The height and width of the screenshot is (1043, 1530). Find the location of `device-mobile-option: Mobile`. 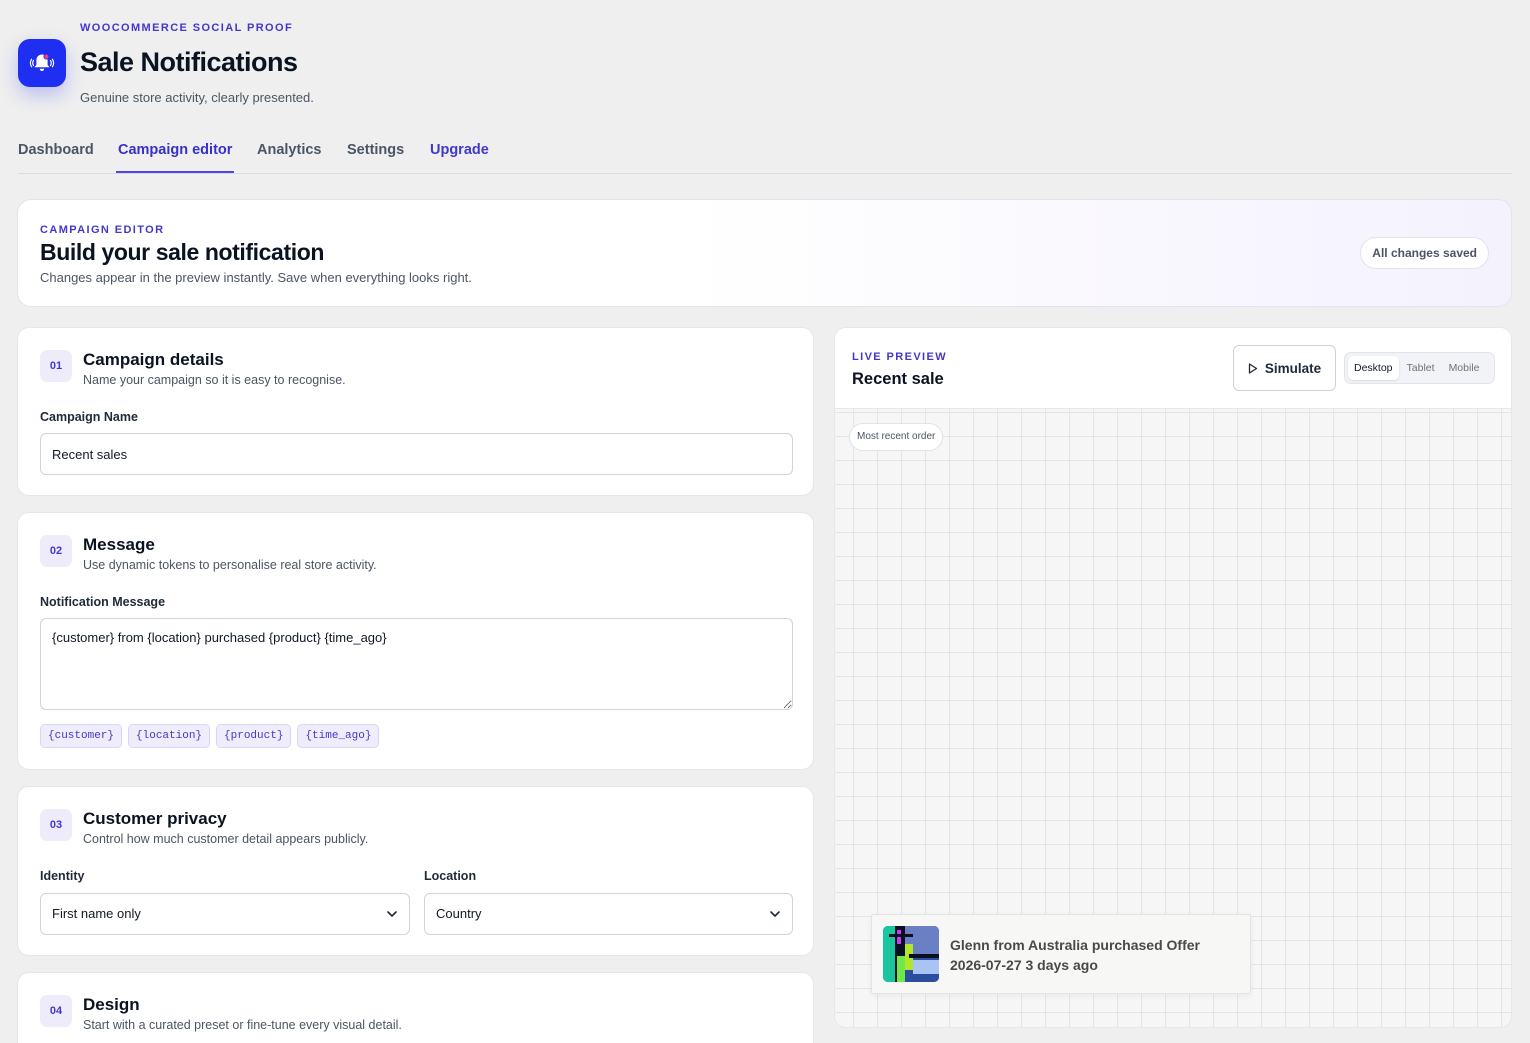

device-mobile-option: Mobile is located at coordinates (1464, 368).